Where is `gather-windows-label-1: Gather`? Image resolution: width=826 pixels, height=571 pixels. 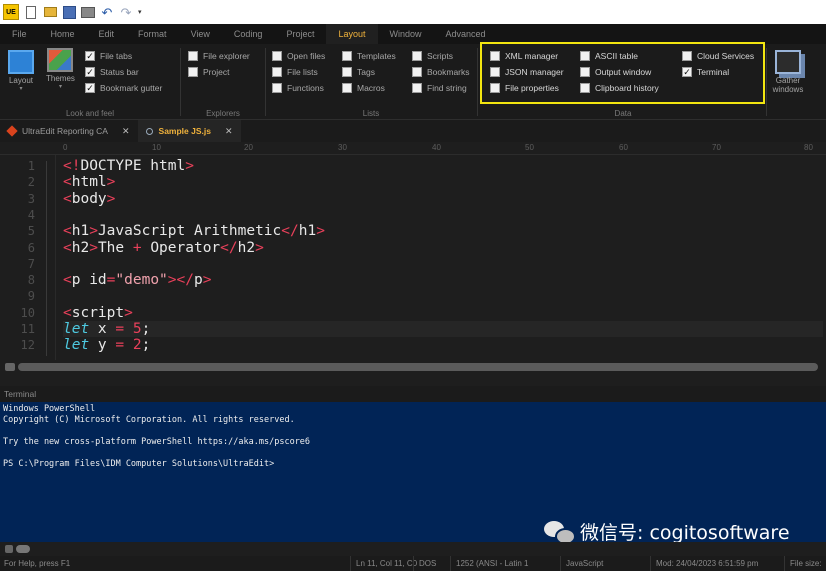
gather-windows-label-1: Gather is located at coordinates (788, 80).